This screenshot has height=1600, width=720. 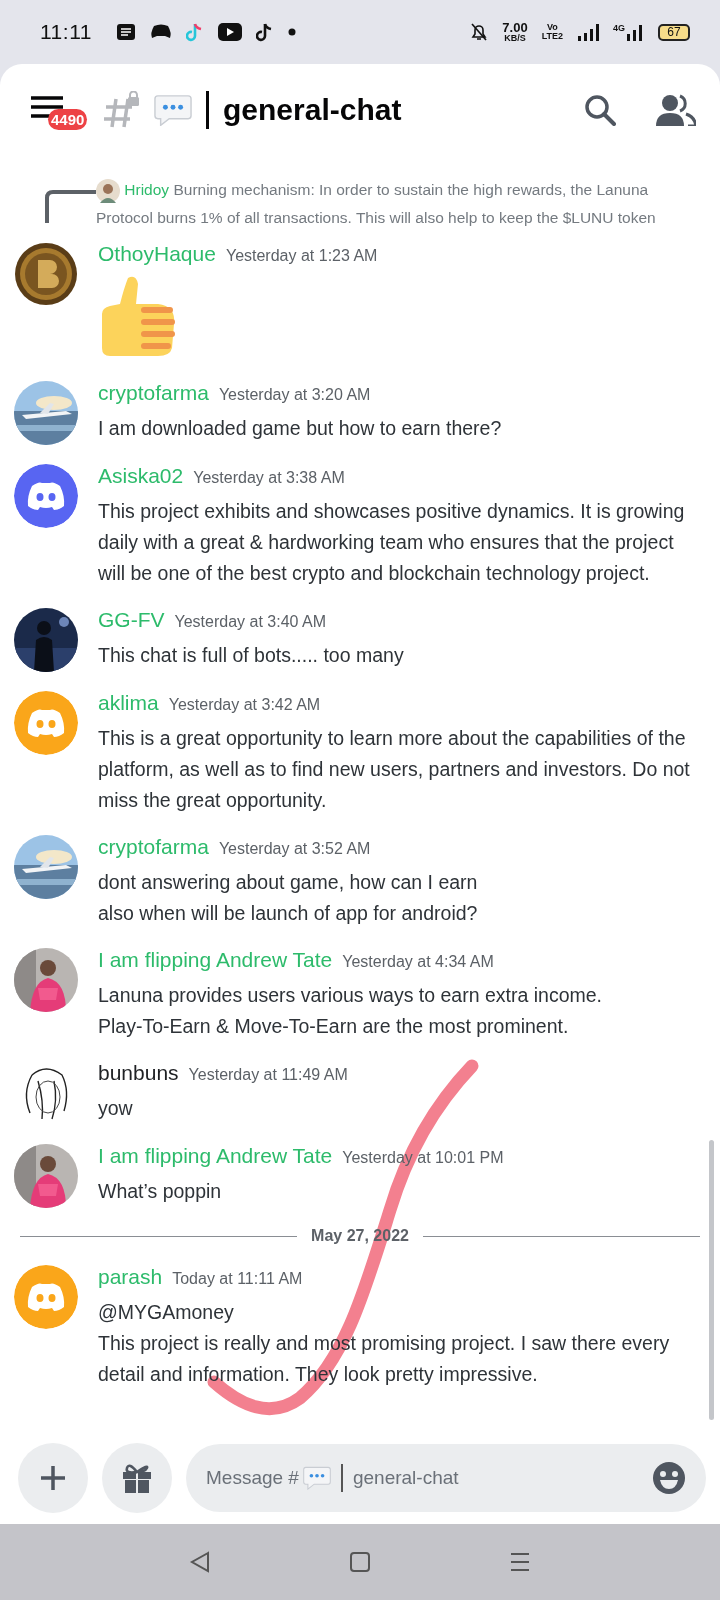 What do you see at coordinates (674, 32) in the screenshot?
I see `battery-indicator: 67` at bounding box center [674, 32].